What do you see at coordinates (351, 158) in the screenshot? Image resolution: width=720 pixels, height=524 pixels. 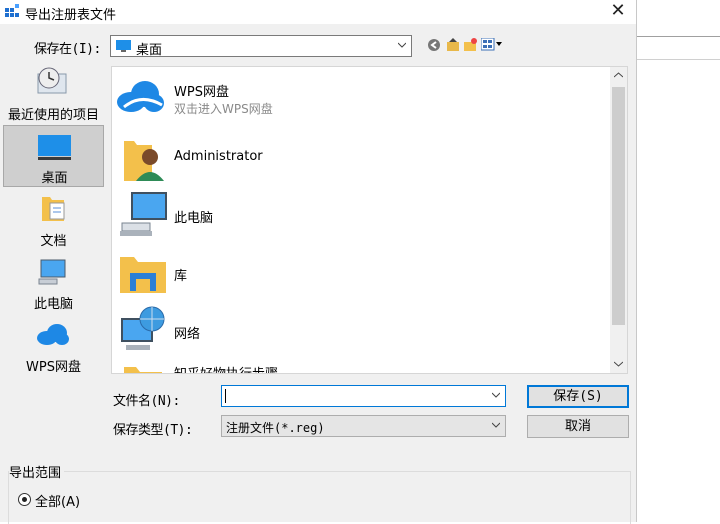 I see `list-item: Administrator` at bounding box center [351, 158].